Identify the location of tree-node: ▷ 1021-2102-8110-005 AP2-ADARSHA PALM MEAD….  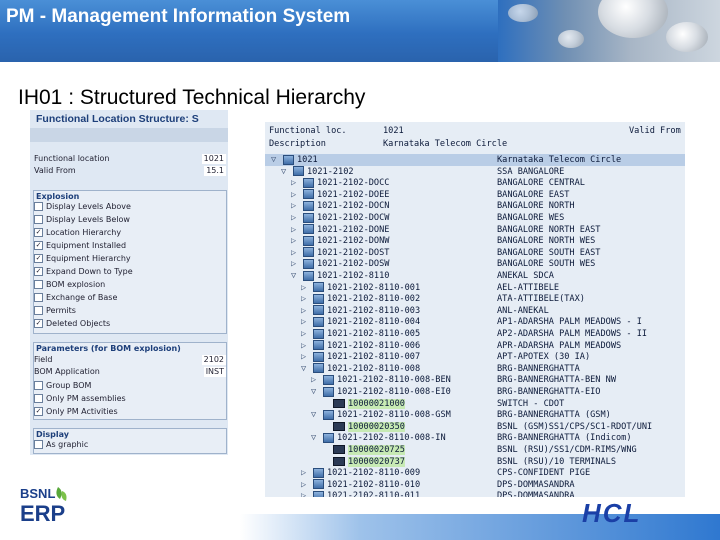
(475, 334).